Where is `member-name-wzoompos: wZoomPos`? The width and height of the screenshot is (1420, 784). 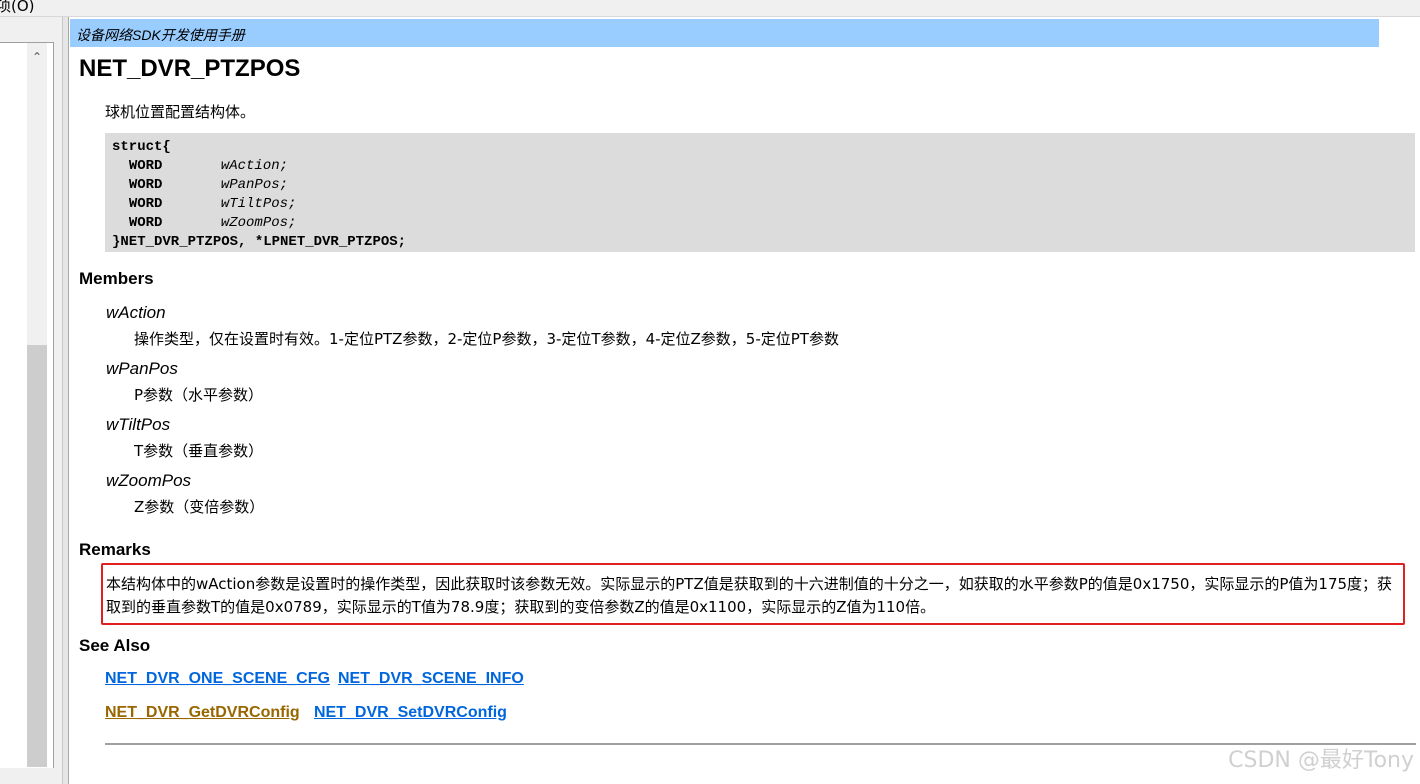 member-name-wzoompos: wZoomPos is located at coordinates (149, 480).